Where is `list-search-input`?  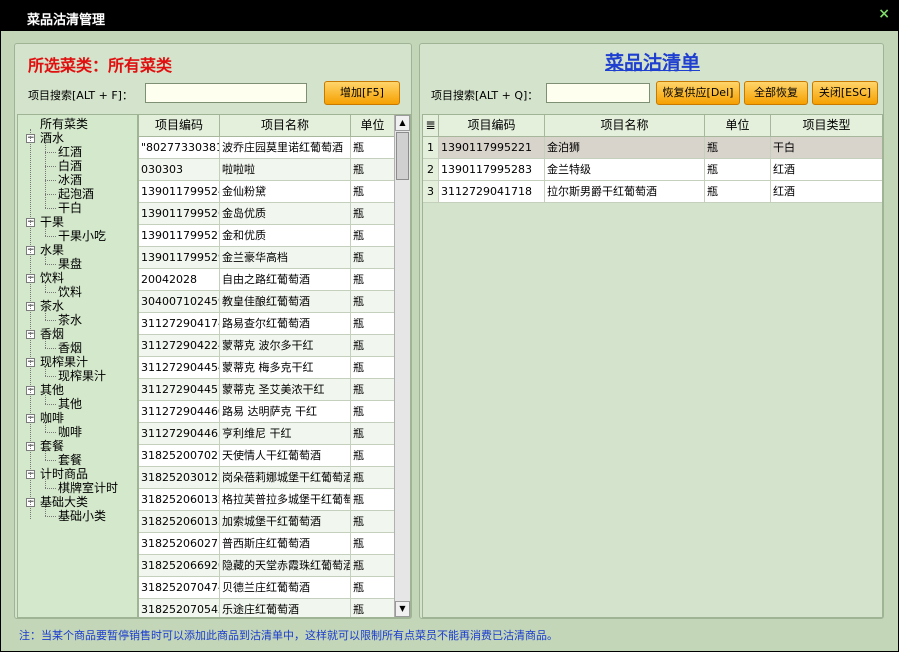 list-search-input is located at coordinates (598, 93).